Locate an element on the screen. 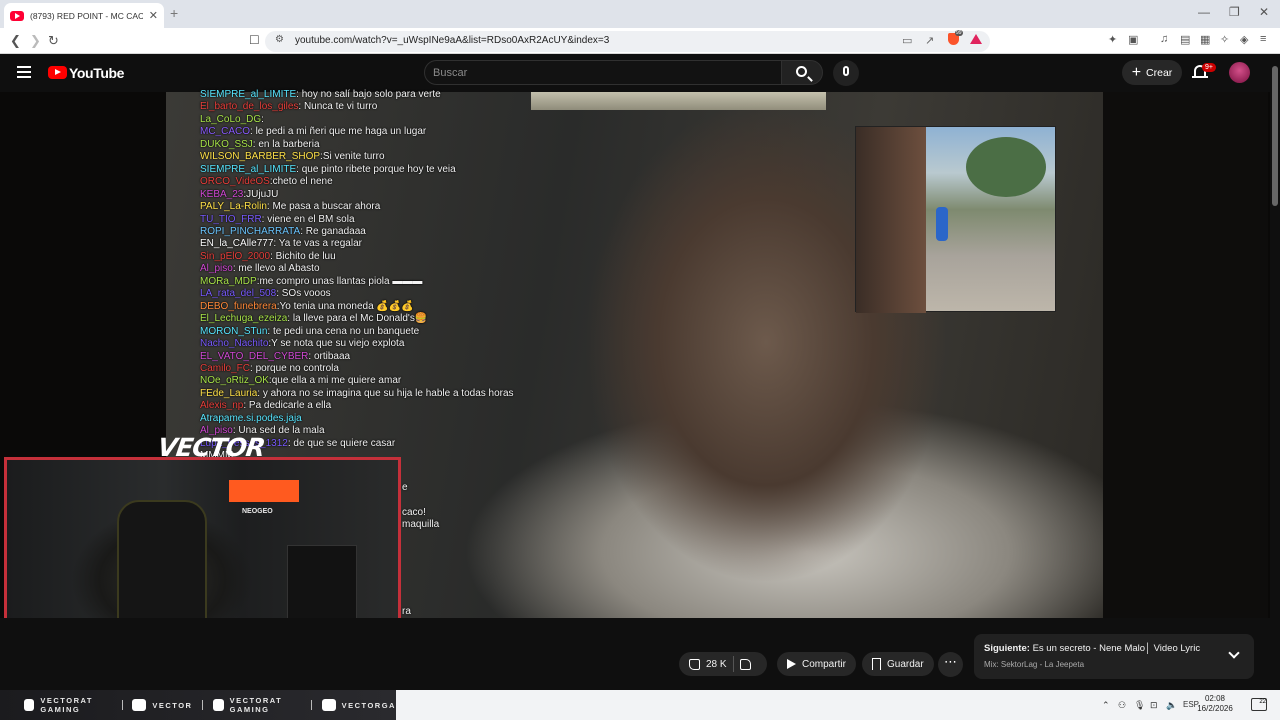 Image resolution: width=1280 pixels, height=720 pixels. site-info-icon: ⚙ is located at coordinates (279, 39).